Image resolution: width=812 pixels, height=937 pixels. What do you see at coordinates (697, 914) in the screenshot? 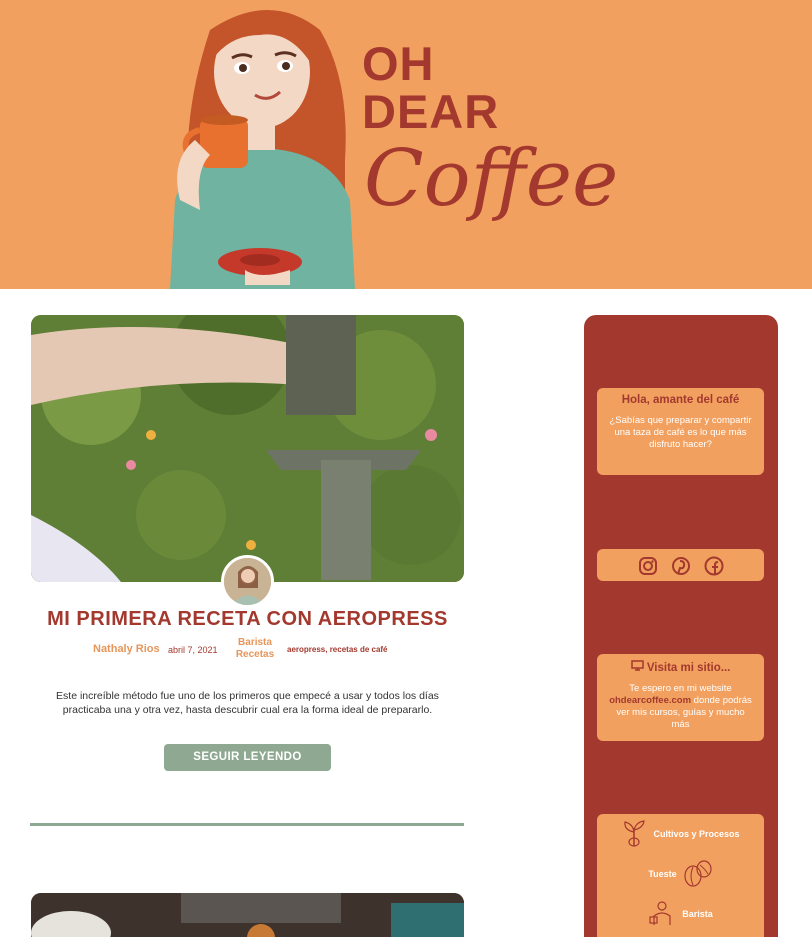
I see `nav-barista-label: Barista` at bounding box center [697, 914].